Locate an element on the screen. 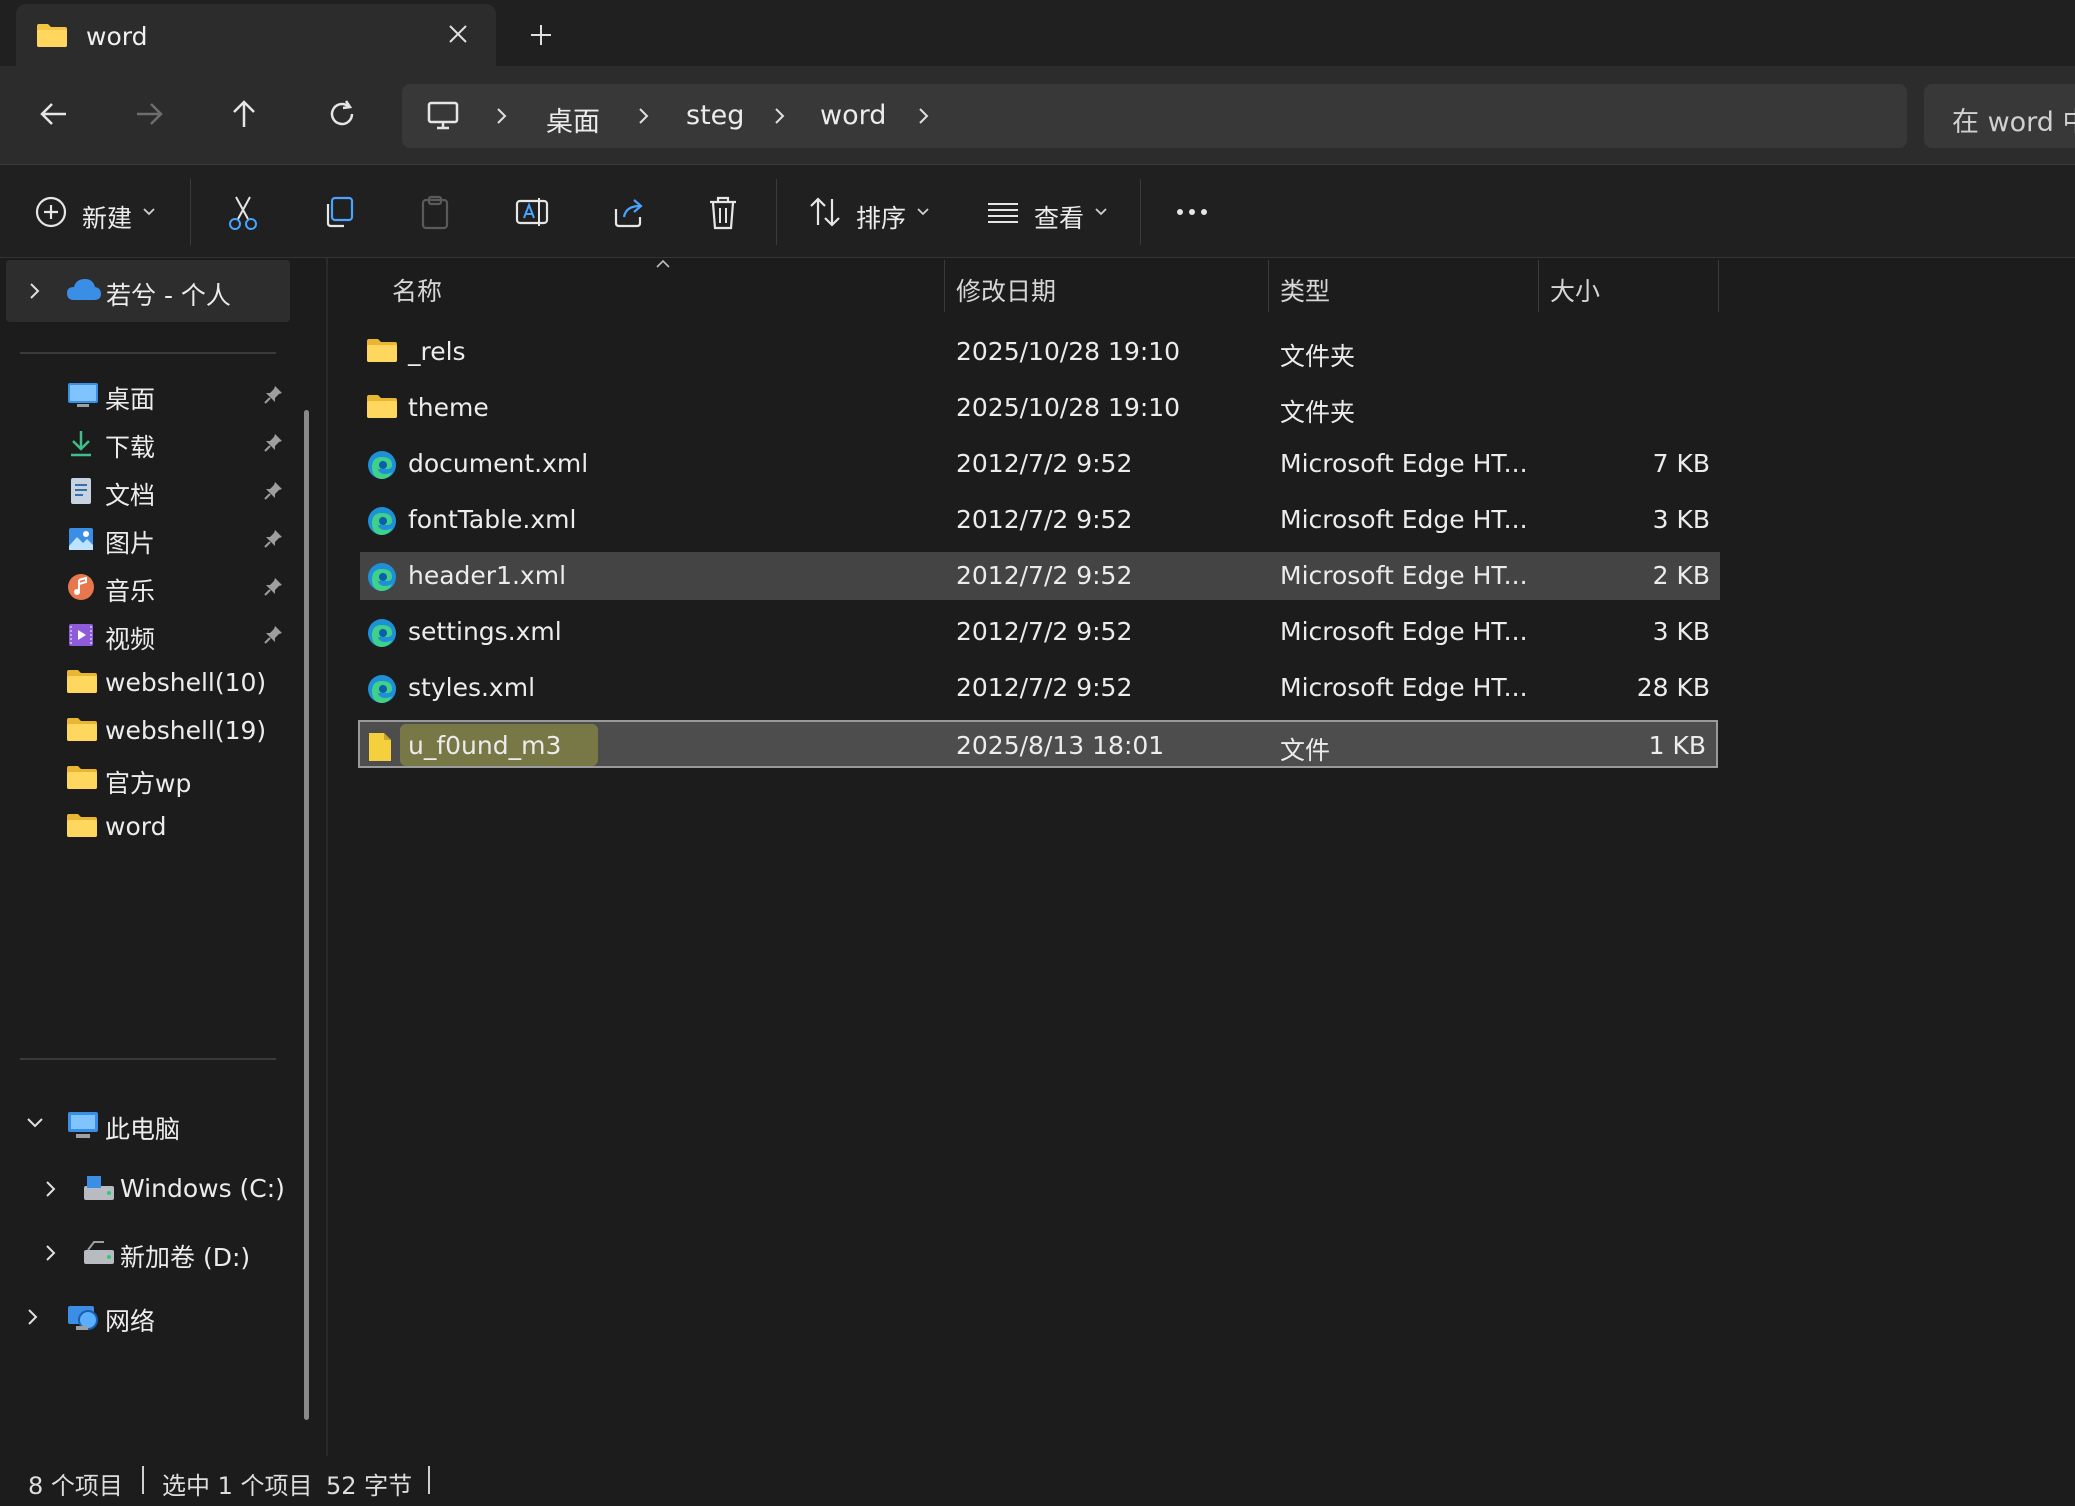 Image resolution: width=2075 pixels, height=1506 pixels. computer-icon is located at coordinates (83, 1125).